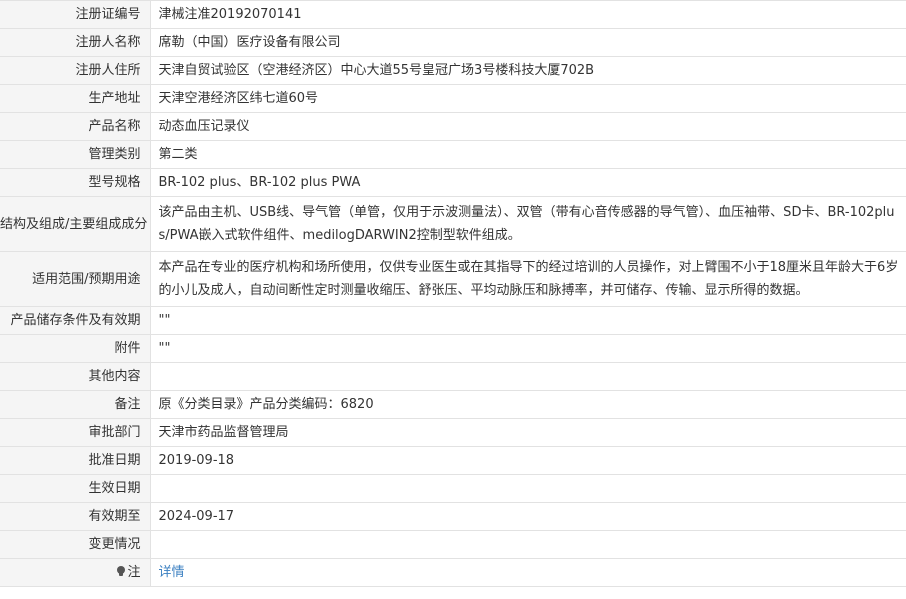  I want to click on field-label: 有效期至, so click(75, 516).